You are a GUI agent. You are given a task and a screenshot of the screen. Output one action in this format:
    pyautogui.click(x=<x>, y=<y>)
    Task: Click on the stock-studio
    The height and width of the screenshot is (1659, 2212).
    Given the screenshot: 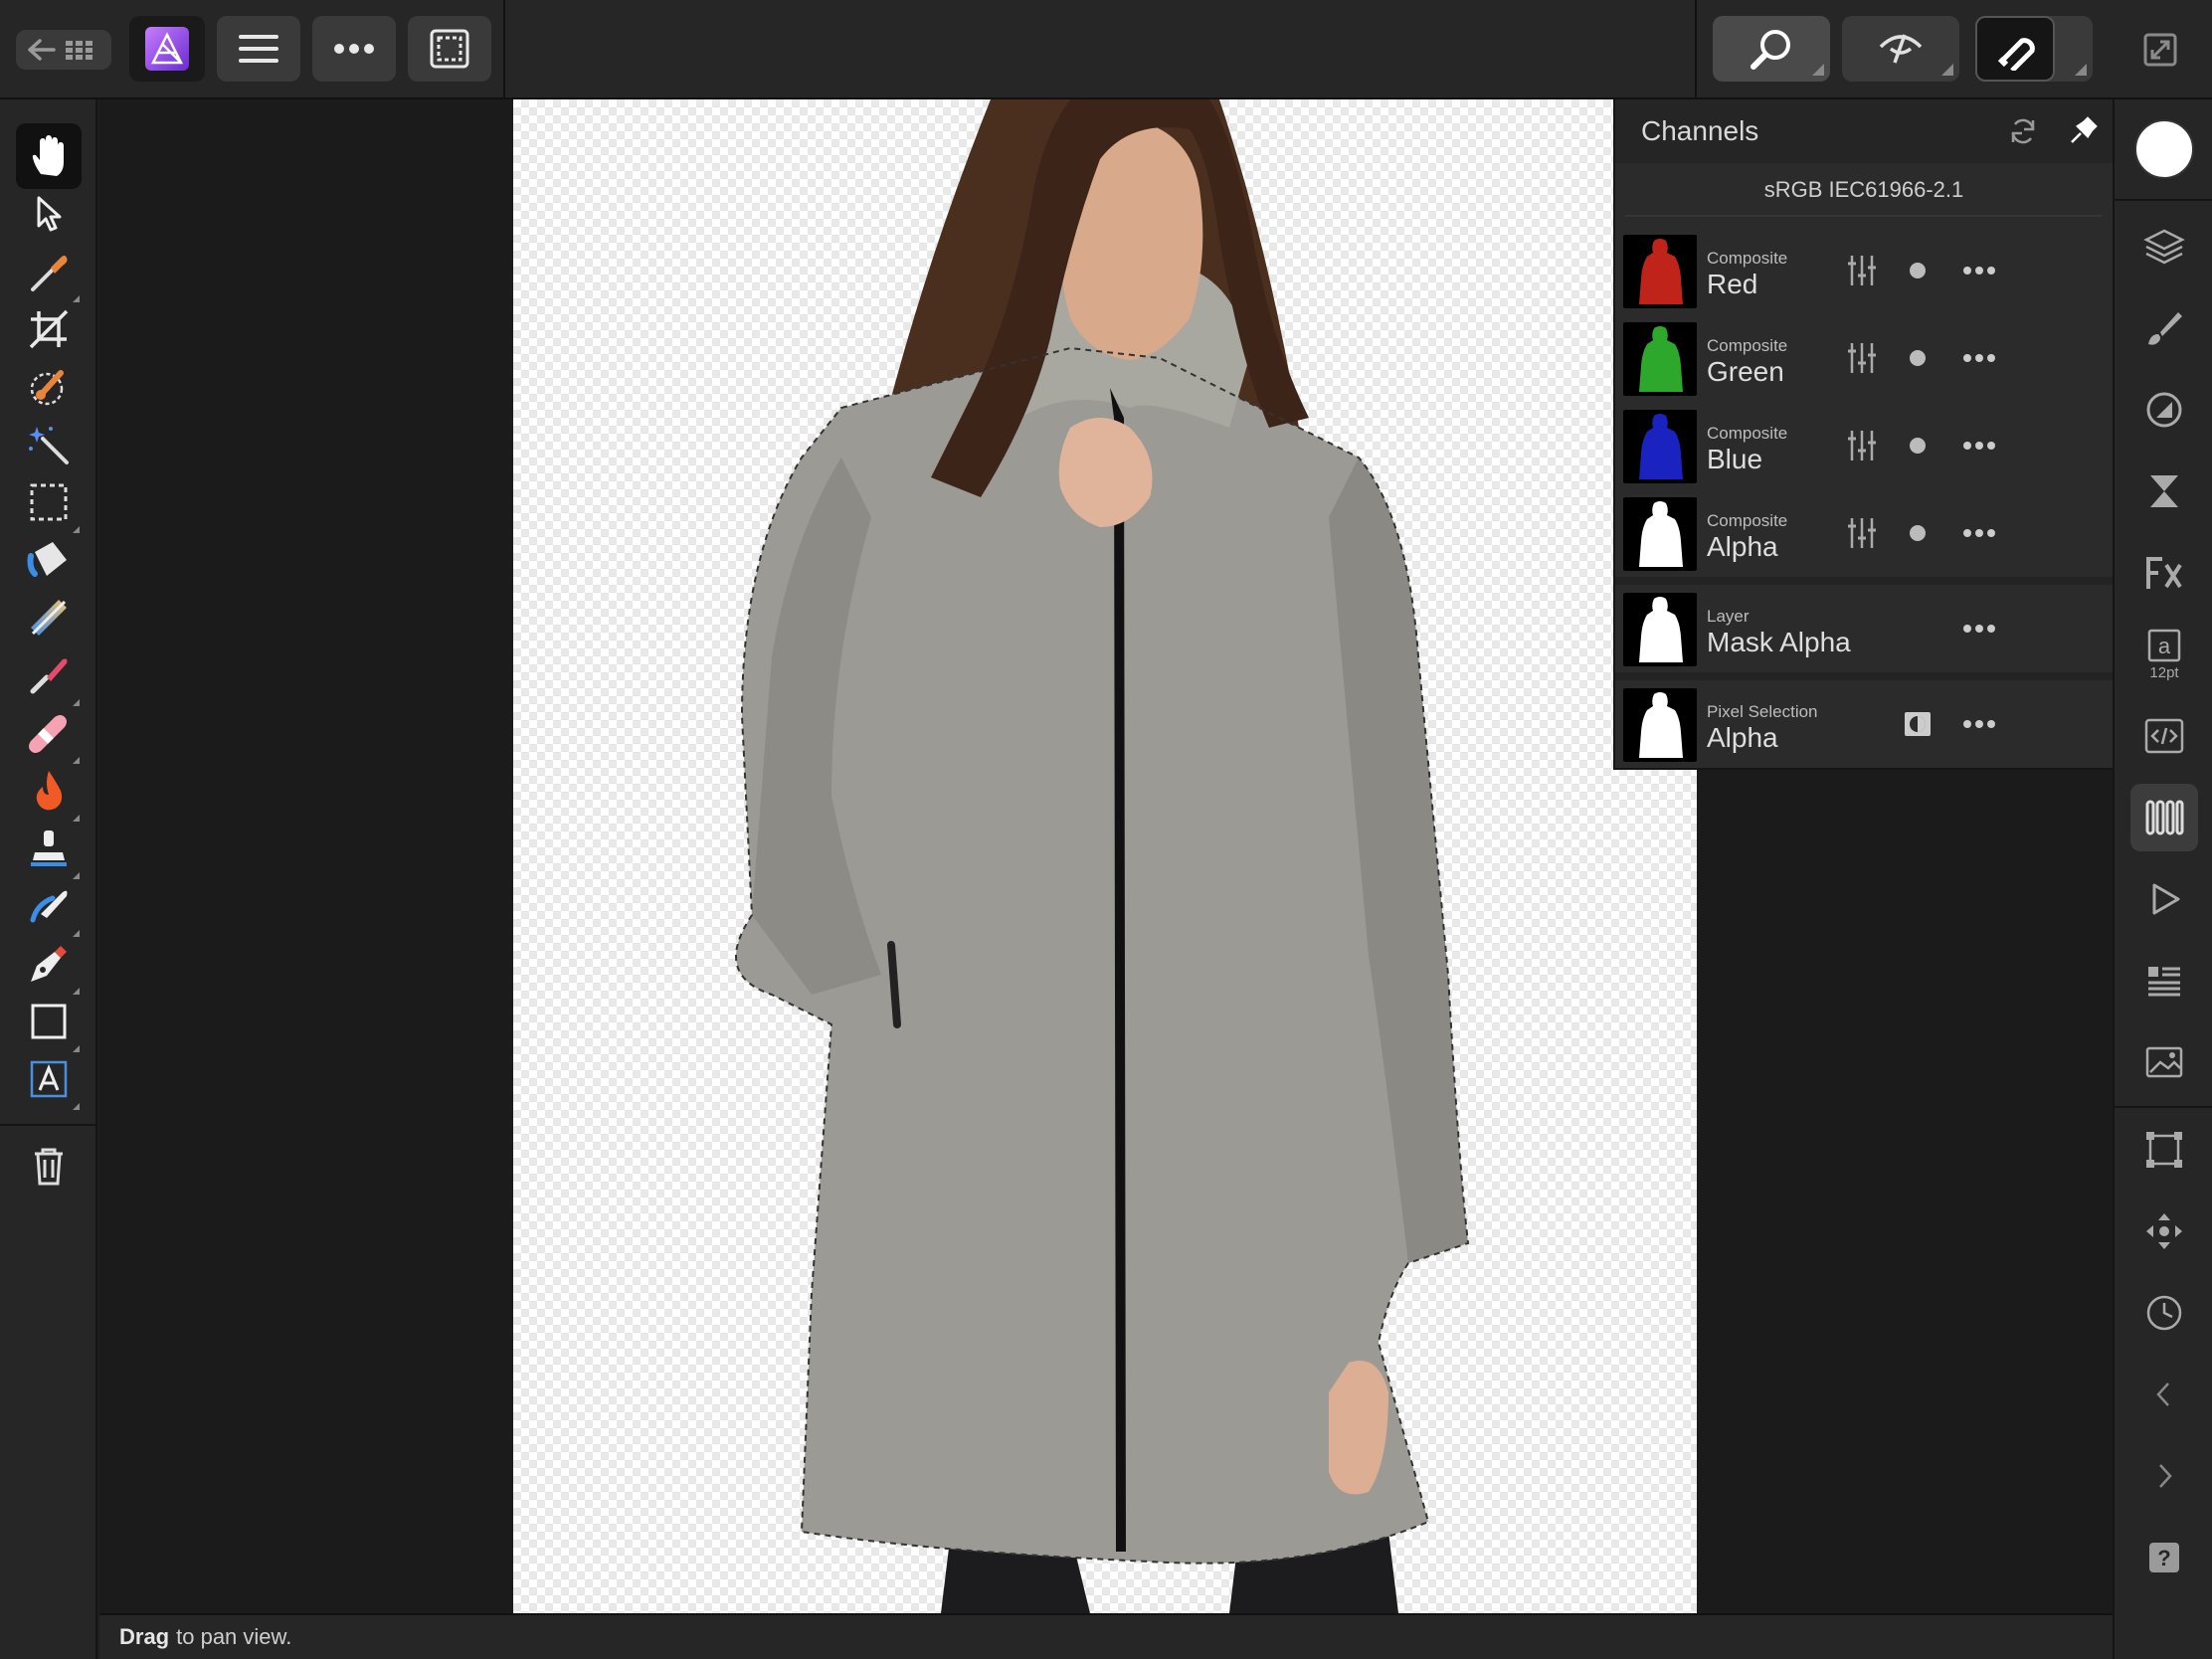 What is the action you would take?
    pyautogui.click(x=2164, y=980)
    